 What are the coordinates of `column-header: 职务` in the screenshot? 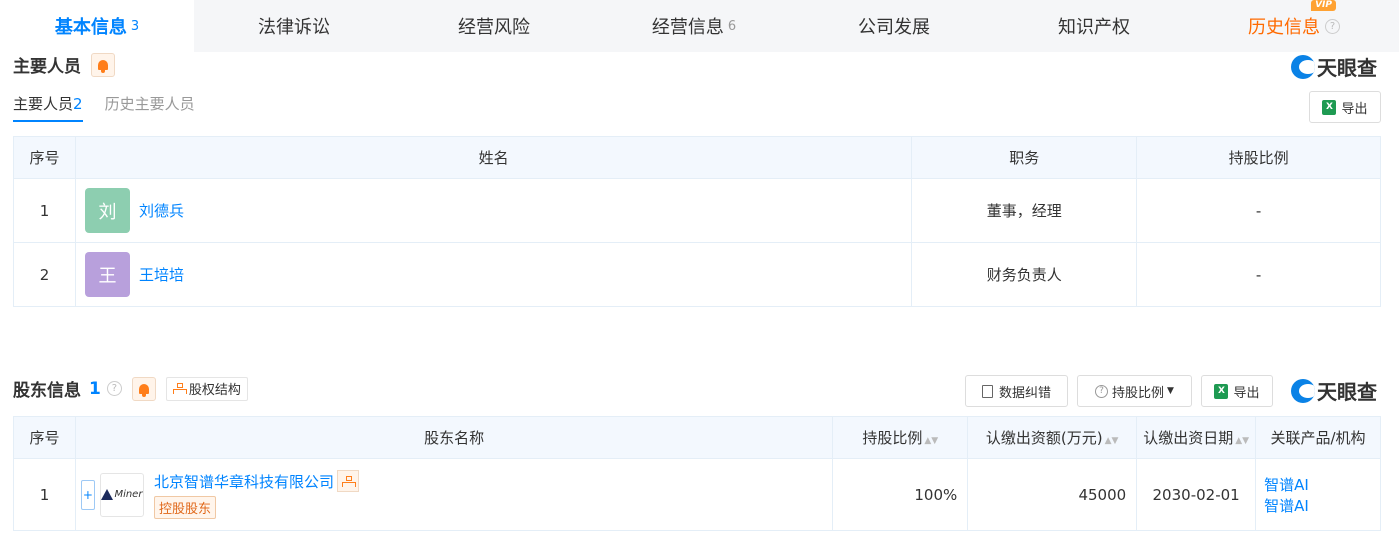 It's located at (1024, 157).